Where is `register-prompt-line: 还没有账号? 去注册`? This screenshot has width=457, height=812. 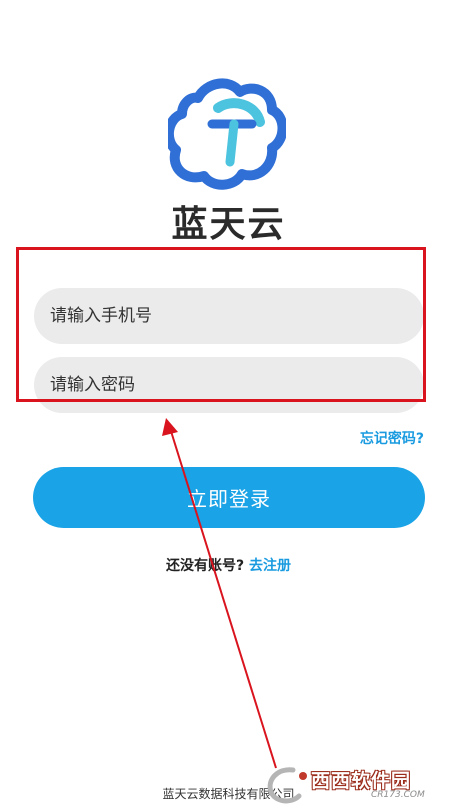
register-prompt-line: 还没有账号? 去注册 is located at coordinates (228, 565).